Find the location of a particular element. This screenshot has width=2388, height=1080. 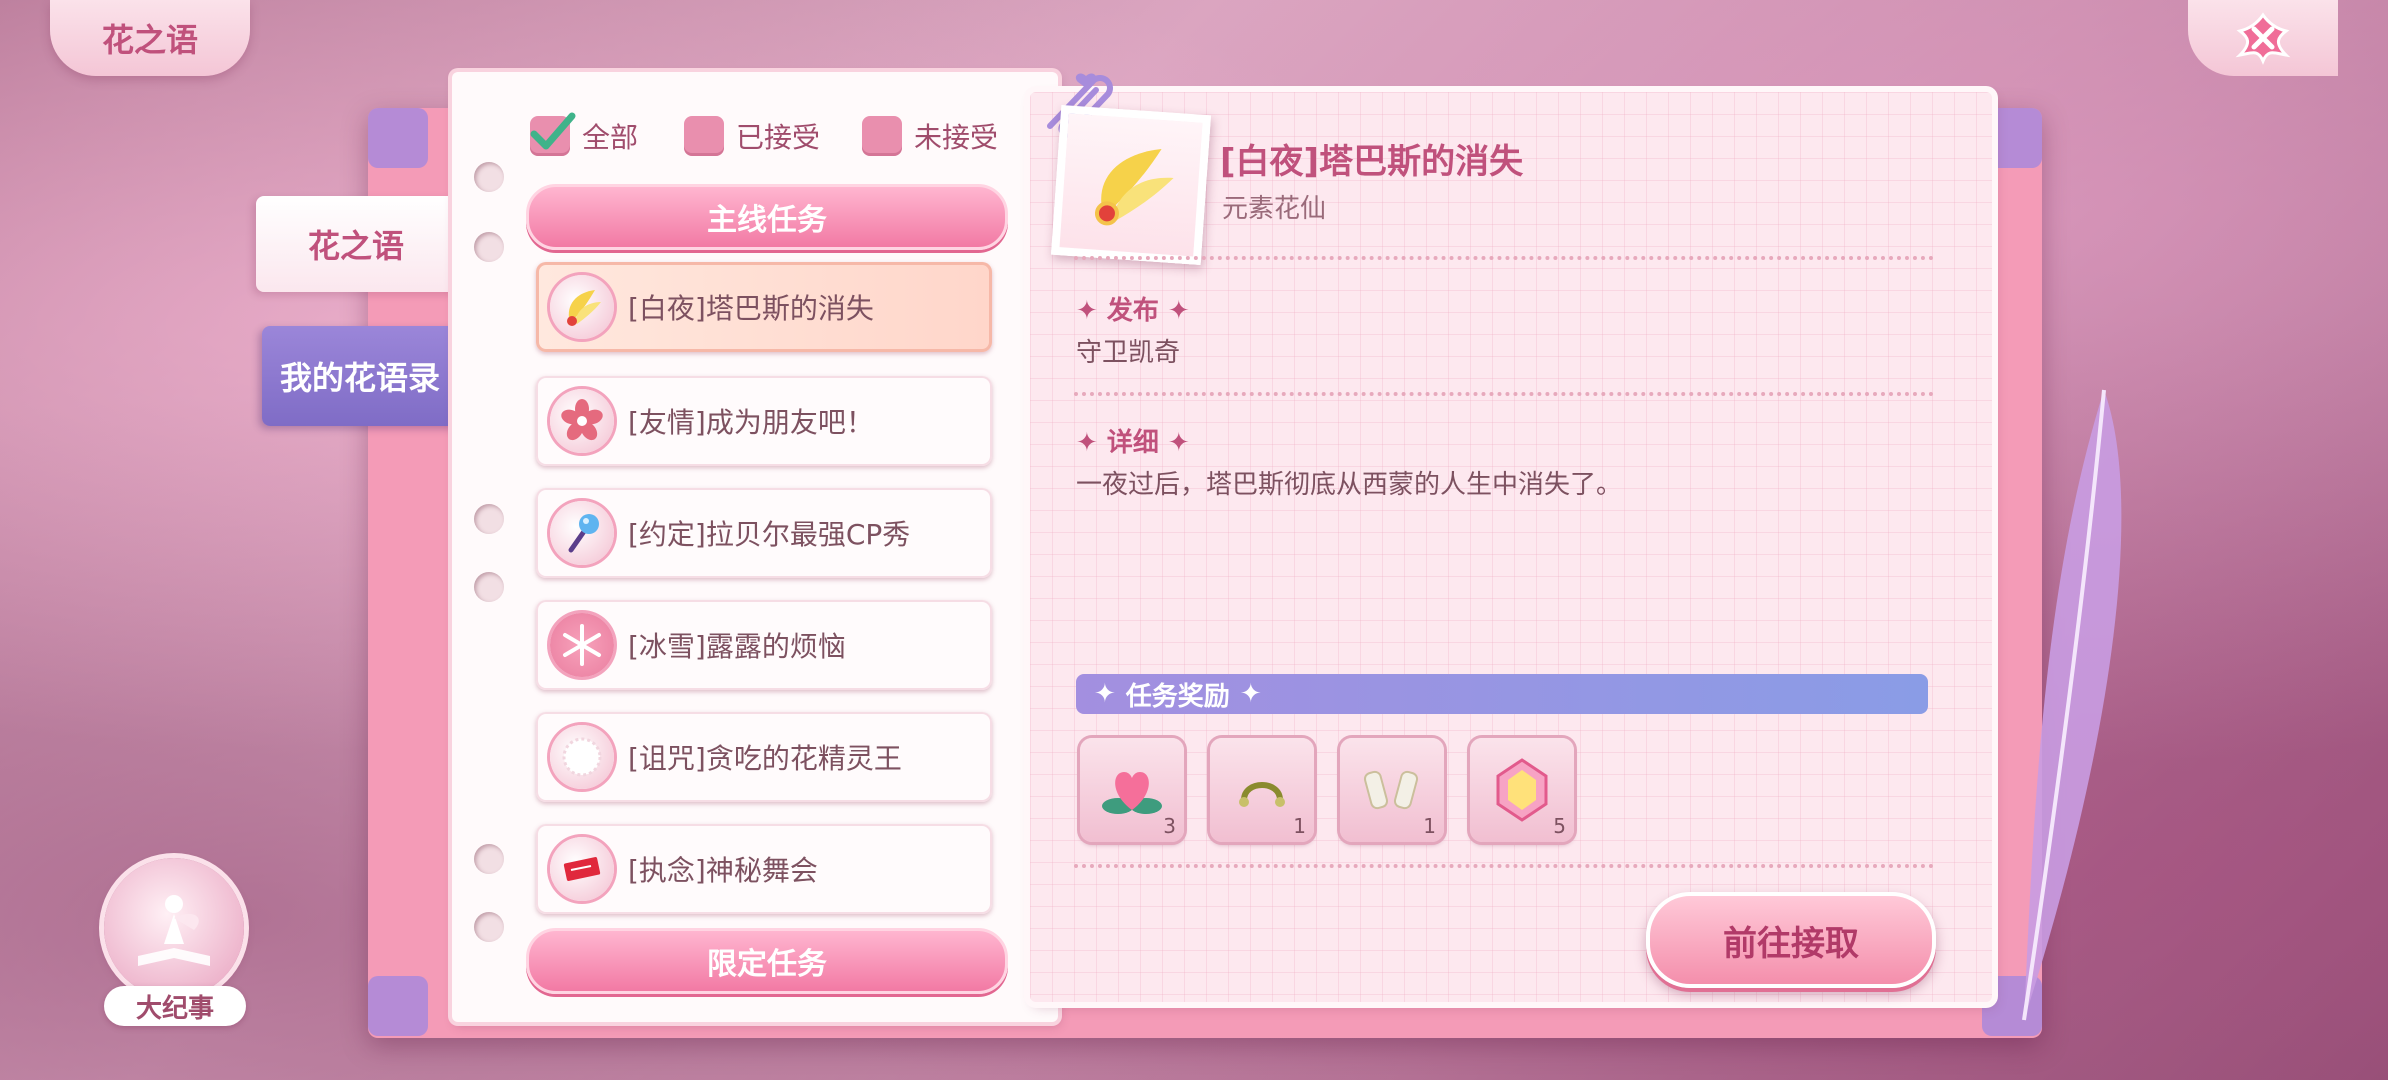

publisher-label: 发布 is located at coordinates (1132, 311).